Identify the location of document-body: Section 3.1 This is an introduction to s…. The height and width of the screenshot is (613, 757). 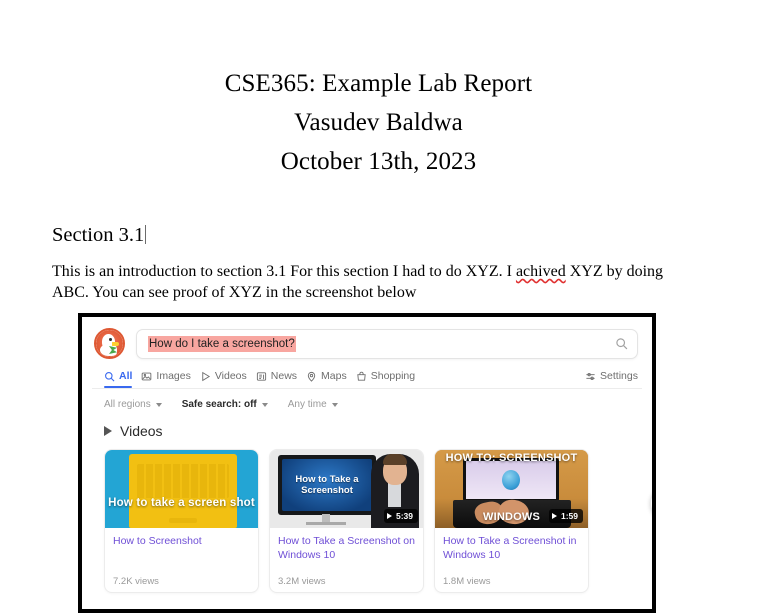
(378, 262).